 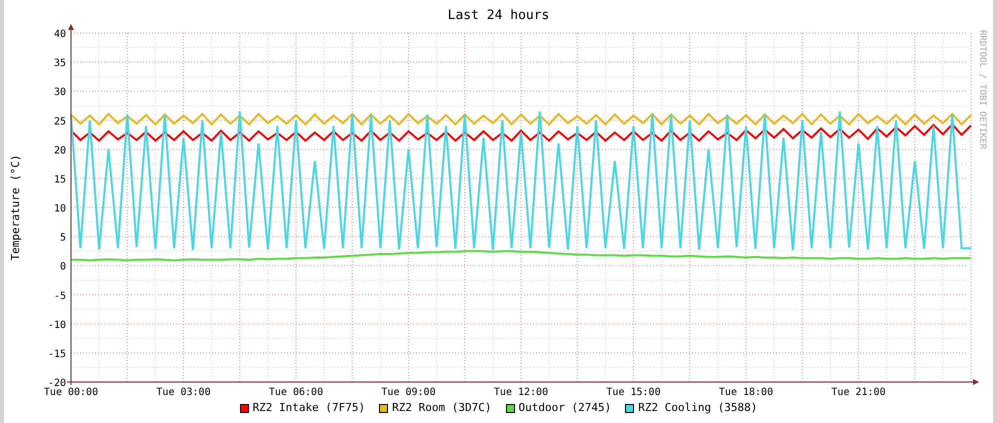 What do you see at coordinates (57, 325) in the screenshot?
I see `y-tick-label: -10` at bounding box center [57, 325].